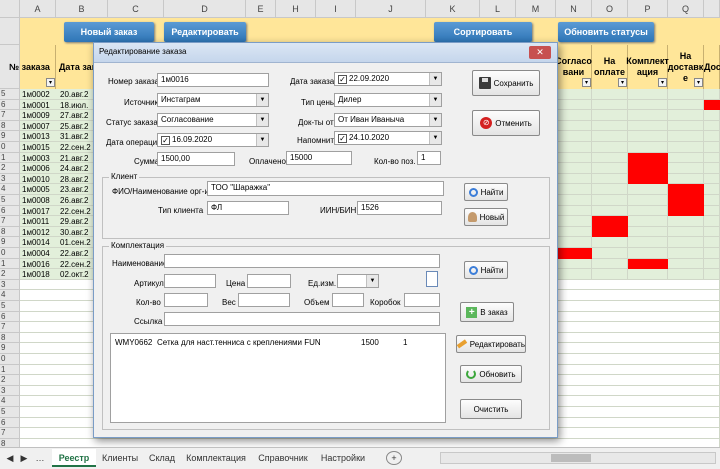  I want to click on order-date-cell: 26.авг.2, so click(75, 200).